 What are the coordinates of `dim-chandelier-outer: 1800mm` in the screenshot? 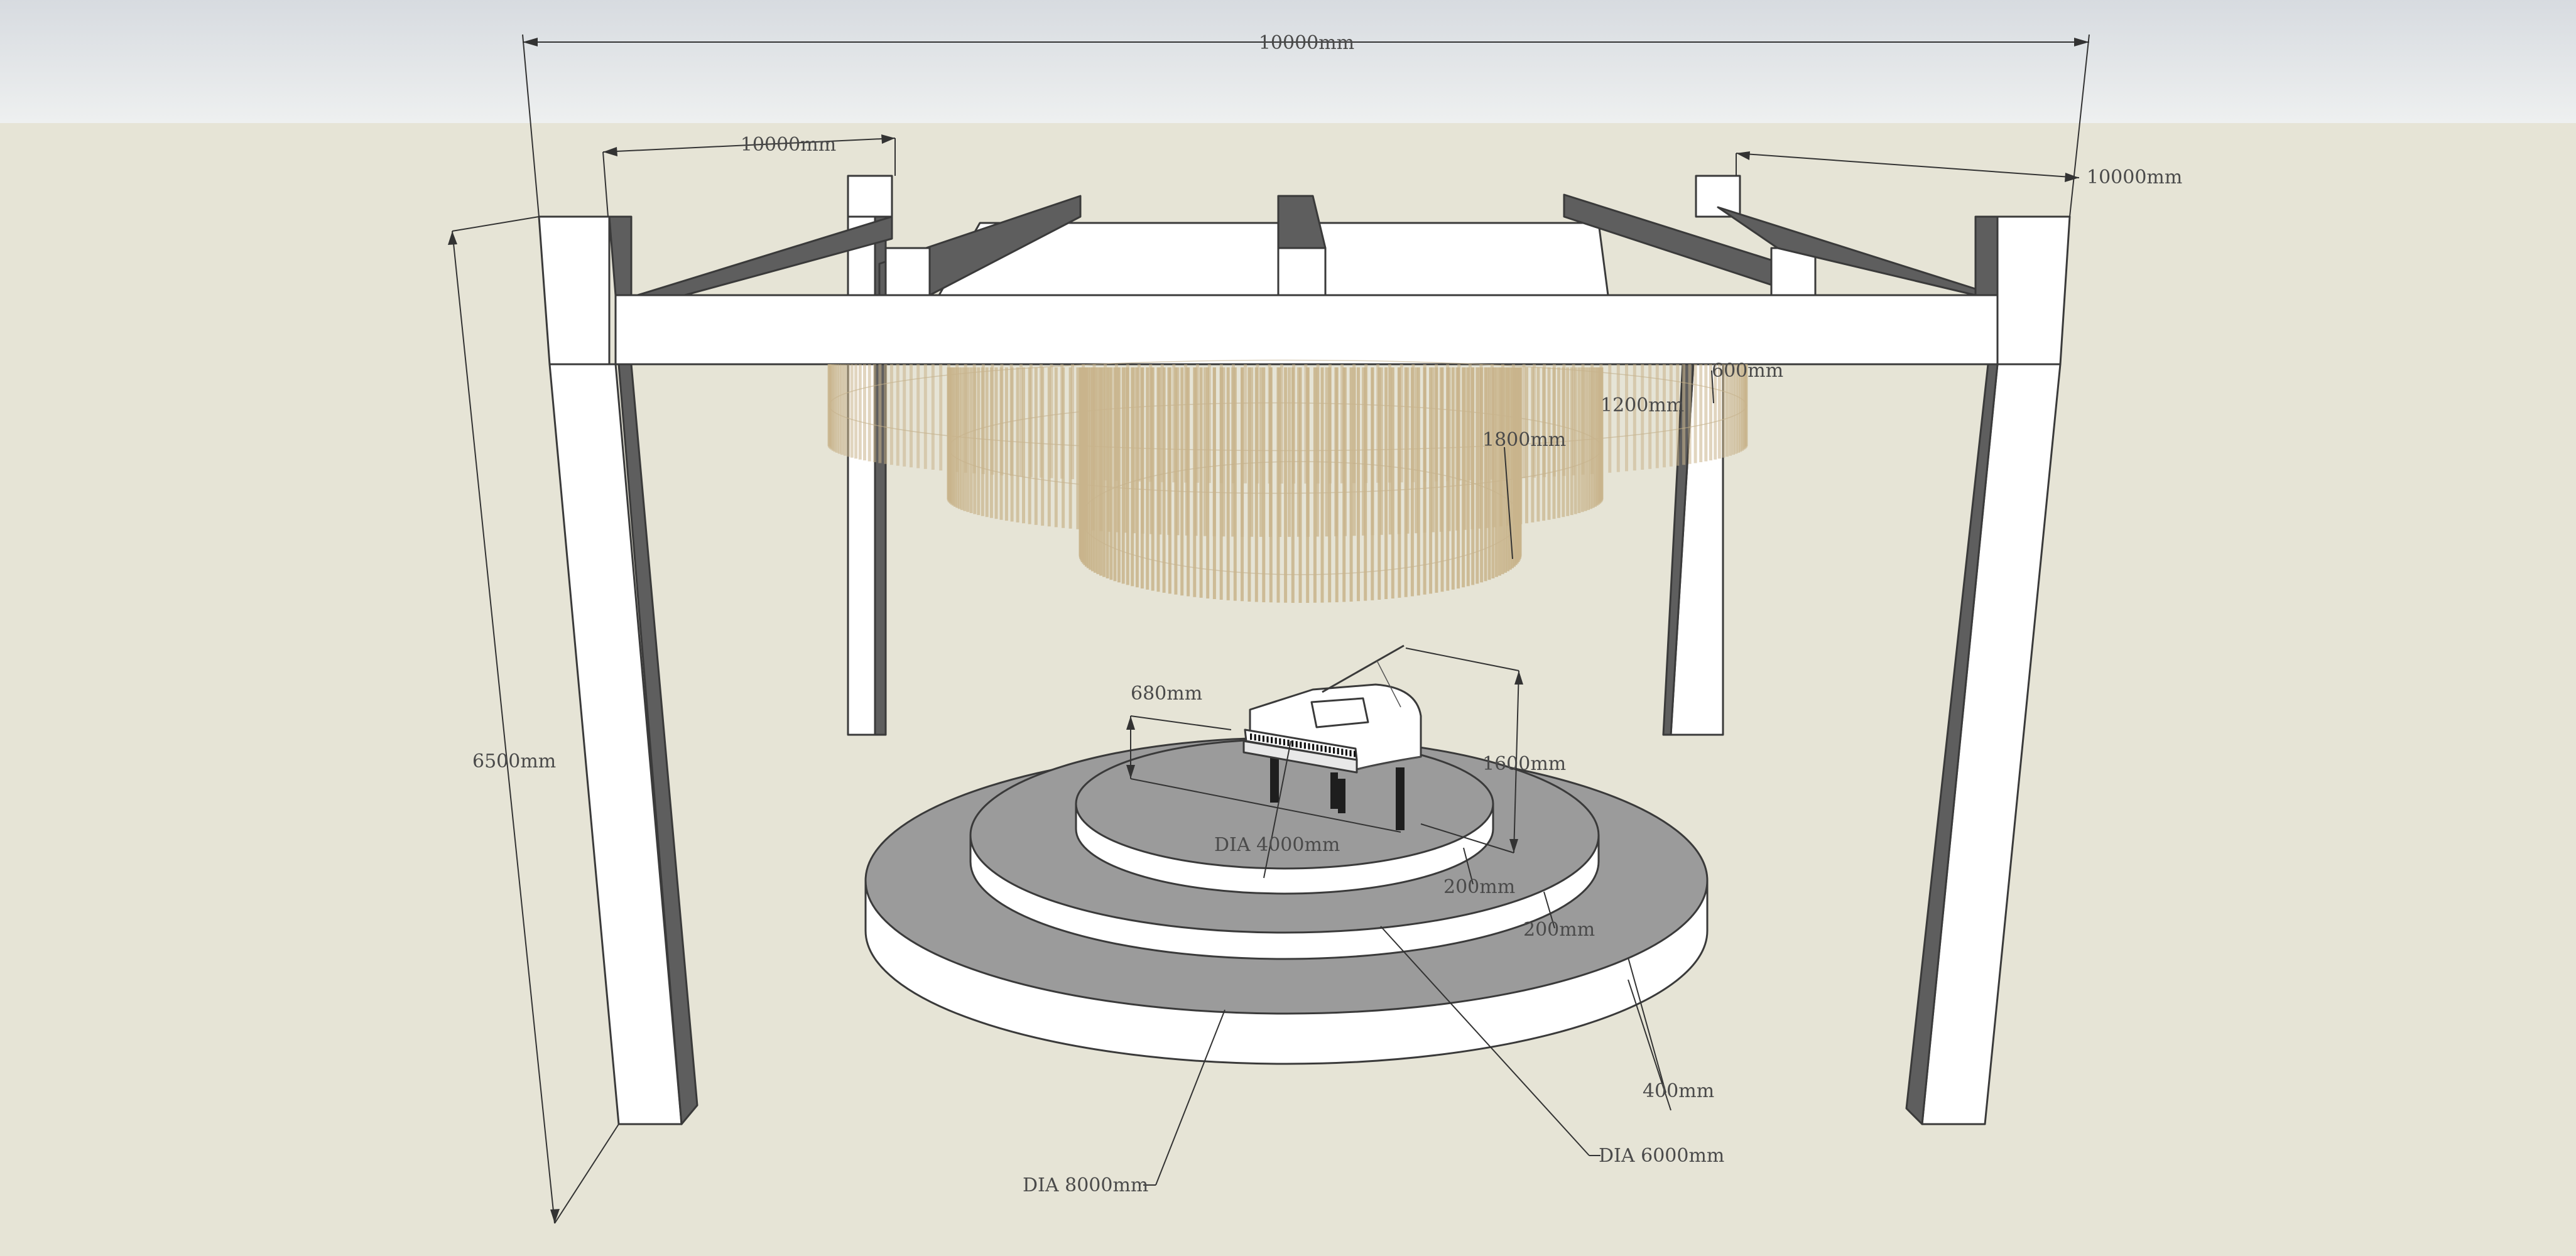 It's located at (1524, 440).